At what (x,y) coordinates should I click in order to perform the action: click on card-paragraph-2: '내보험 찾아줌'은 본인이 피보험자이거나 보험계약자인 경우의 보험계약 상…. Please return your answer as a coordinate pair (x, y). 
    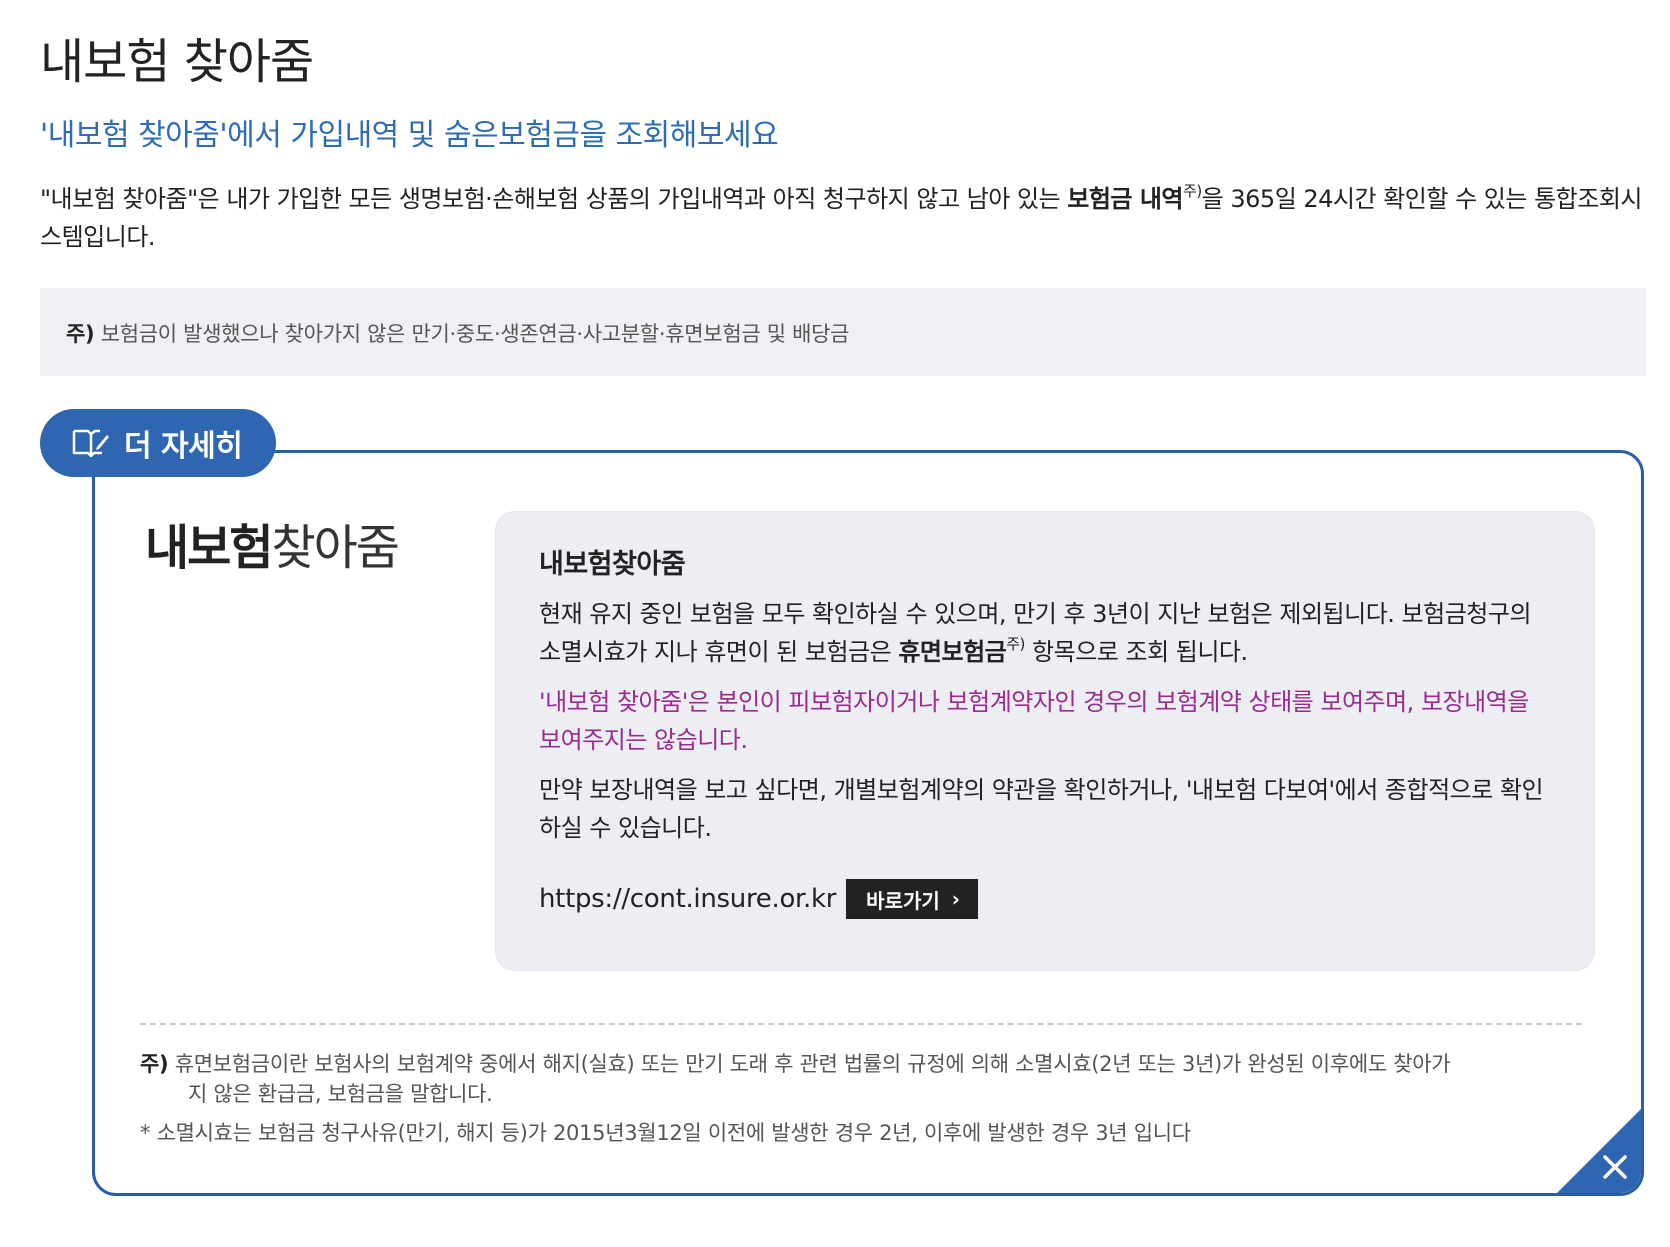
    Looking at the image, I should click on (1034, 721).